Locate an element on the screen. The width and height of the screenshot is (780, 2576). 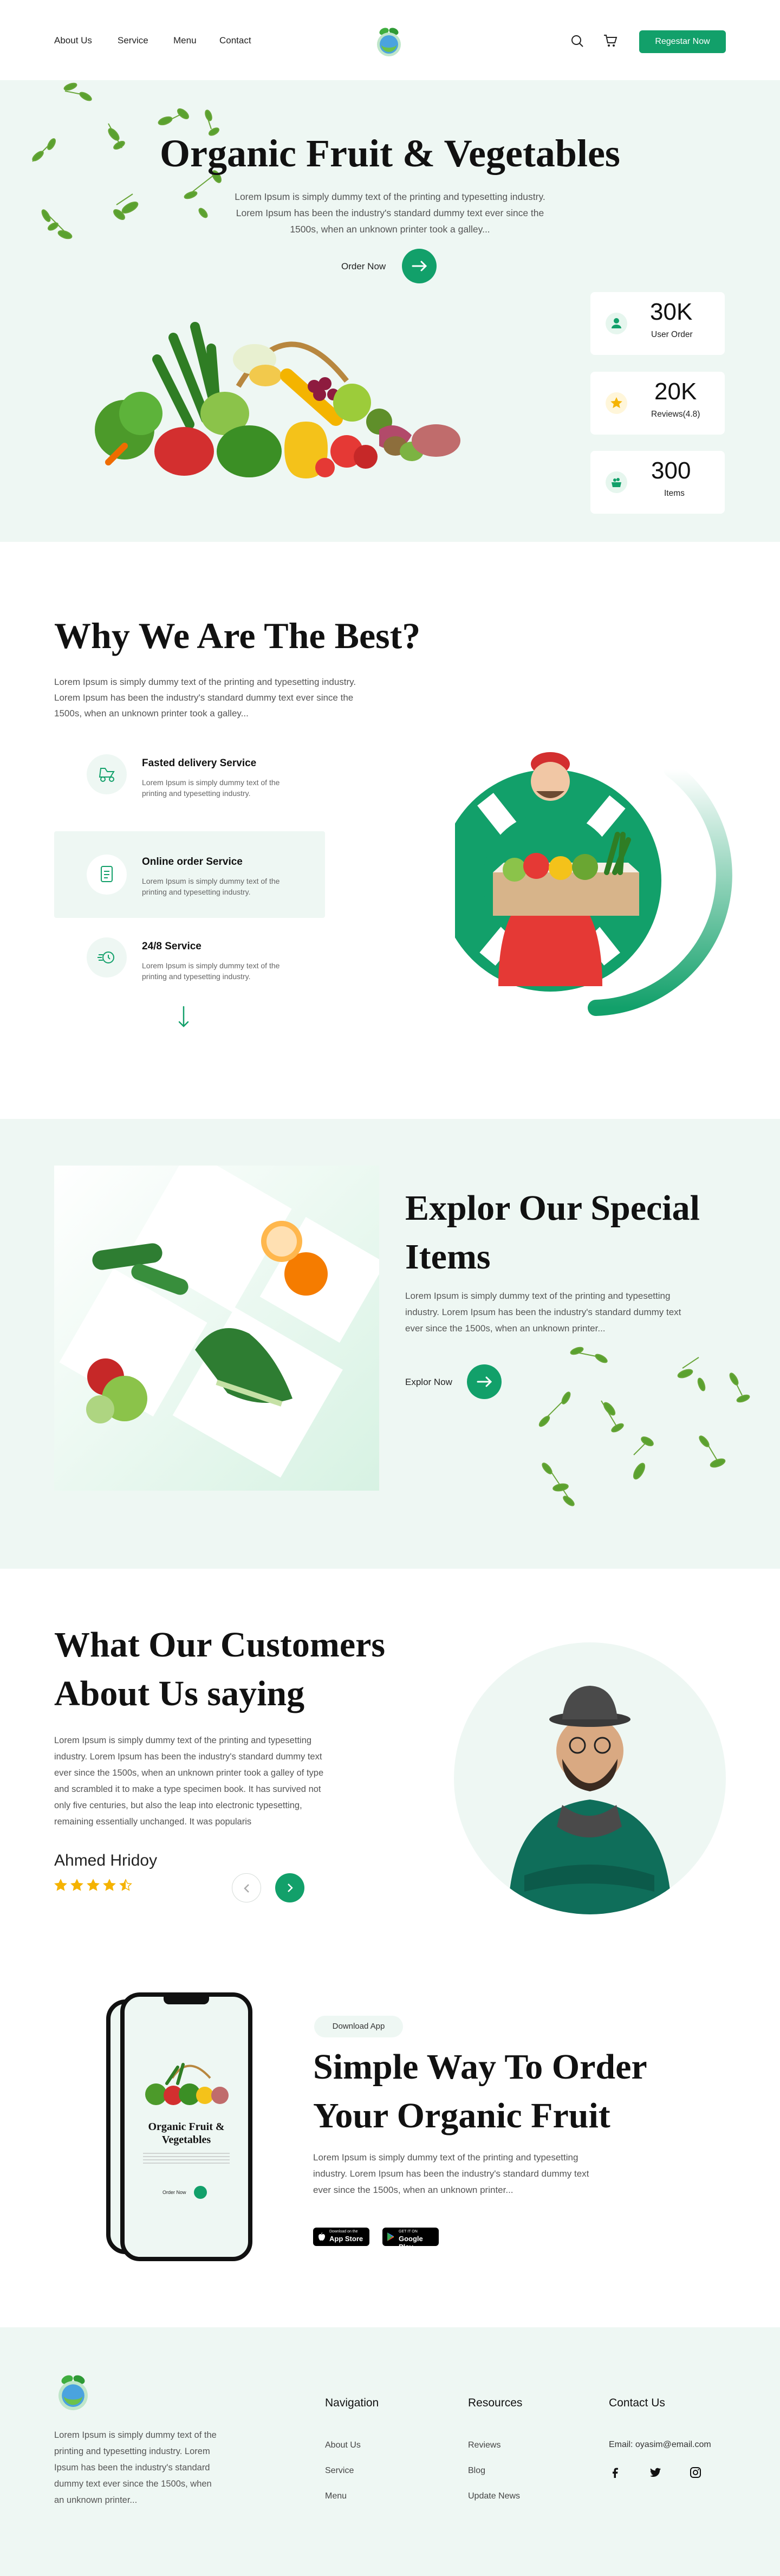
stat-label: Items is located at coordinates (674, 493).